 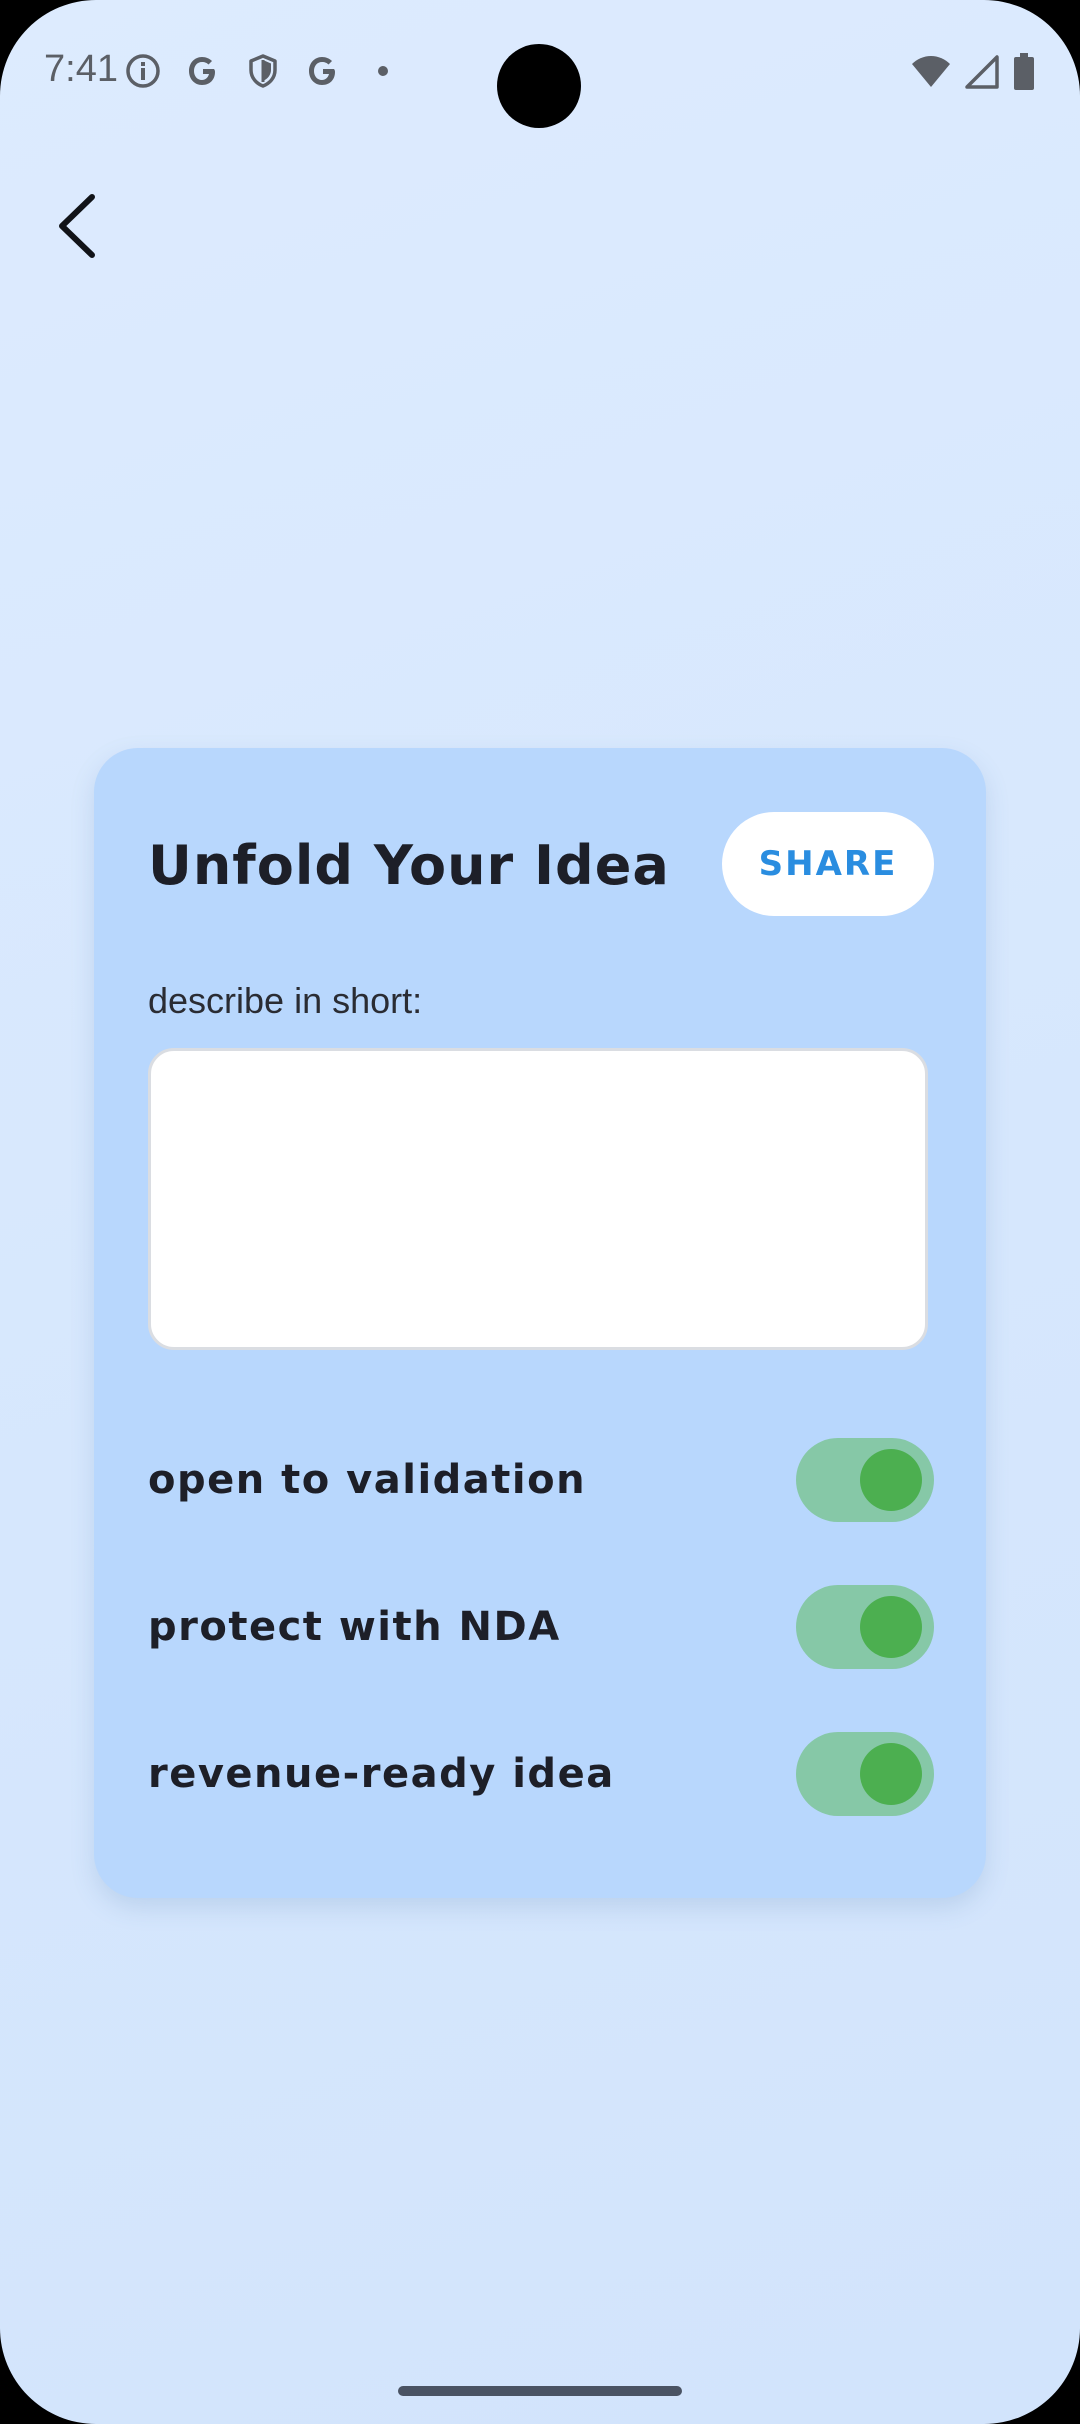 I want to click on revenue-toggle, so click(x=865, y=1774).